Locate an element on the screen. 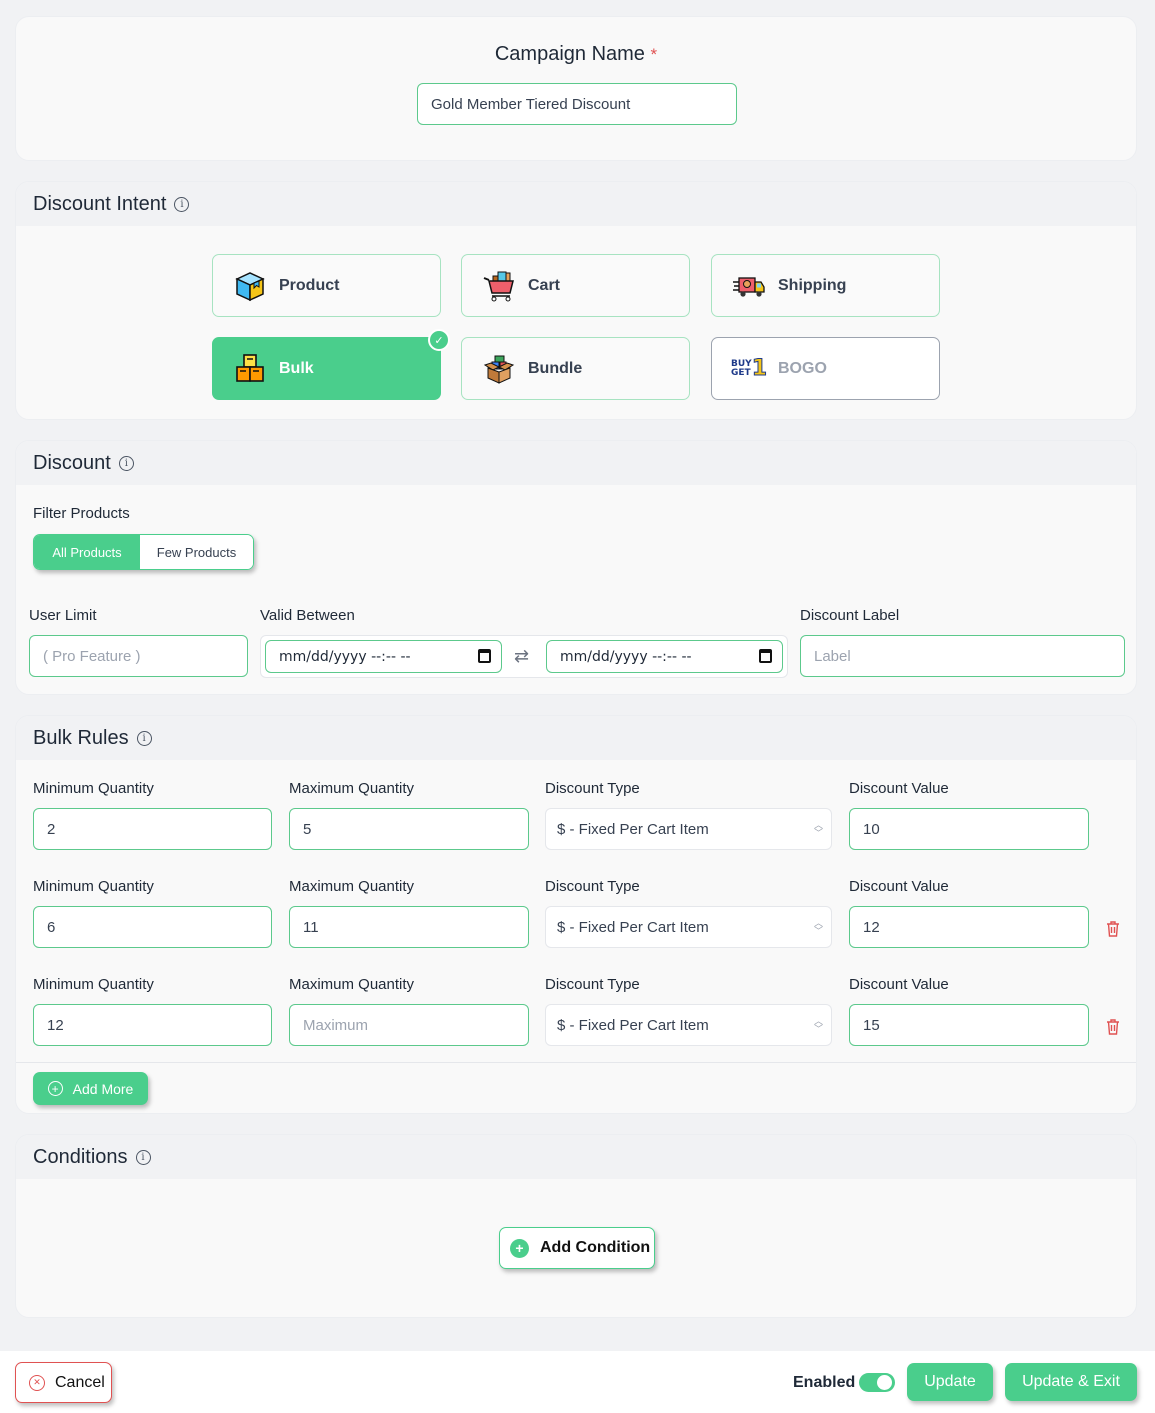 The height and width of the screenshot is (1413, 1155). stacked-boxes-icon is located at coordinates (250, 369).